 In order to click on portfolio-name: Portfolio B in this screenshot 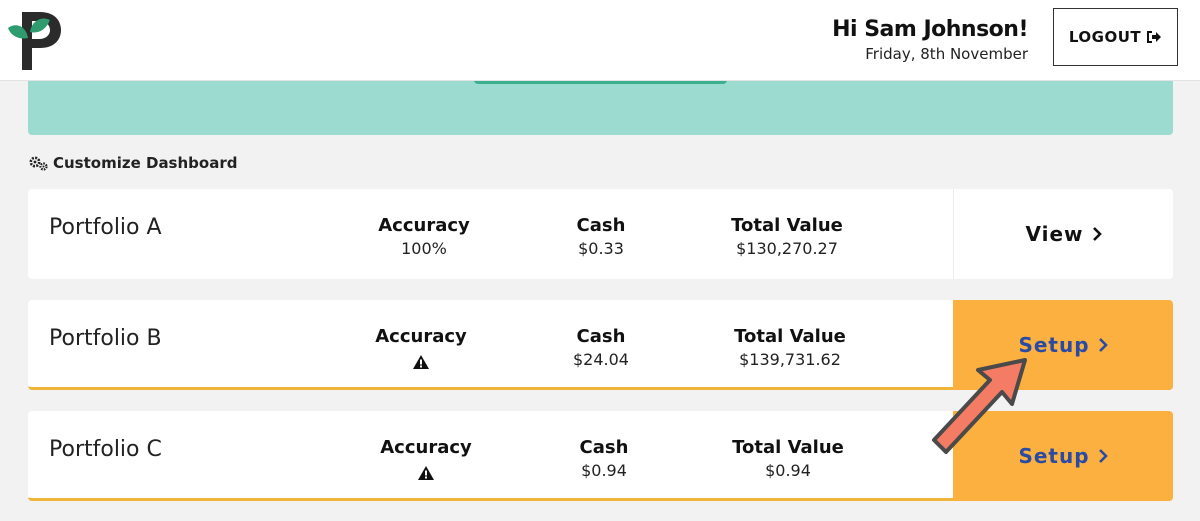, I will do `click(105, 338)`.